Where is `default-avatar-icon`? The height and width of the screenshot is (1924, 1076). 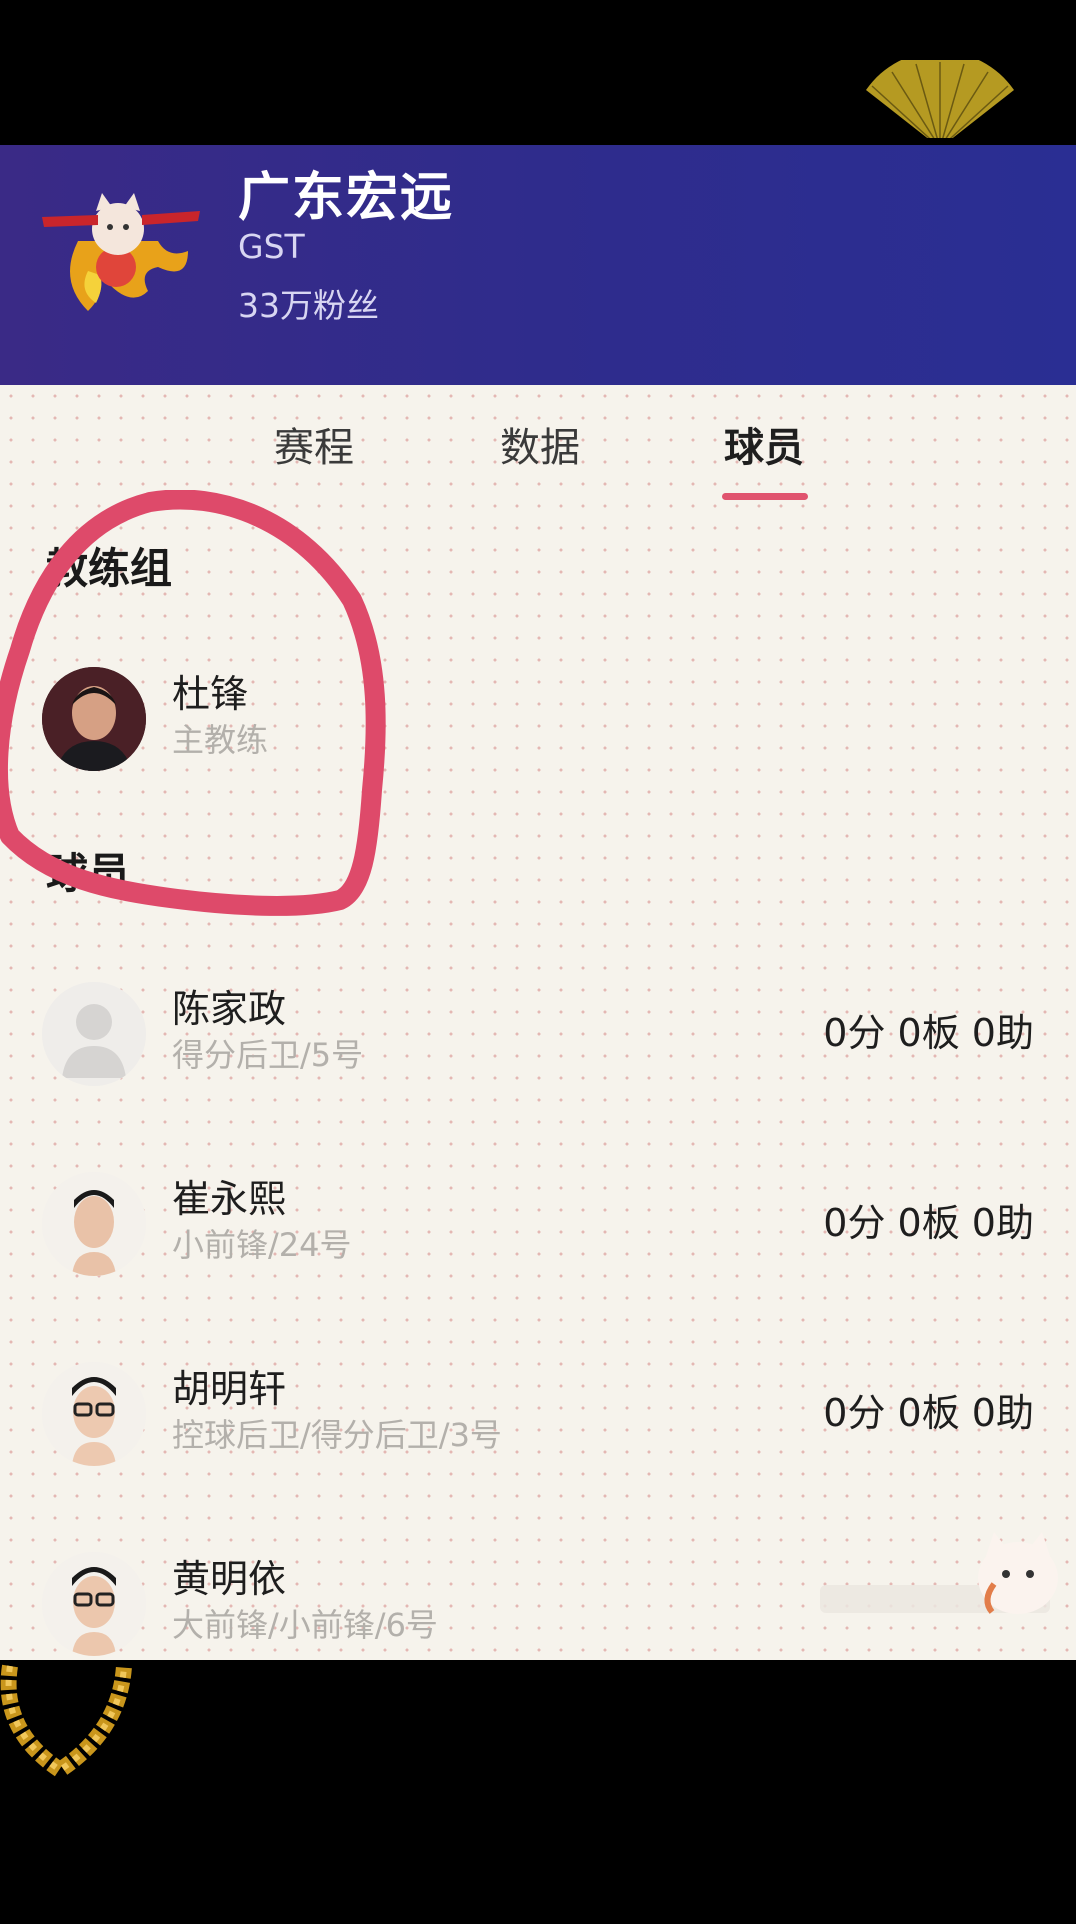
default-avatar-icon is located at coordinates (94, 1034).